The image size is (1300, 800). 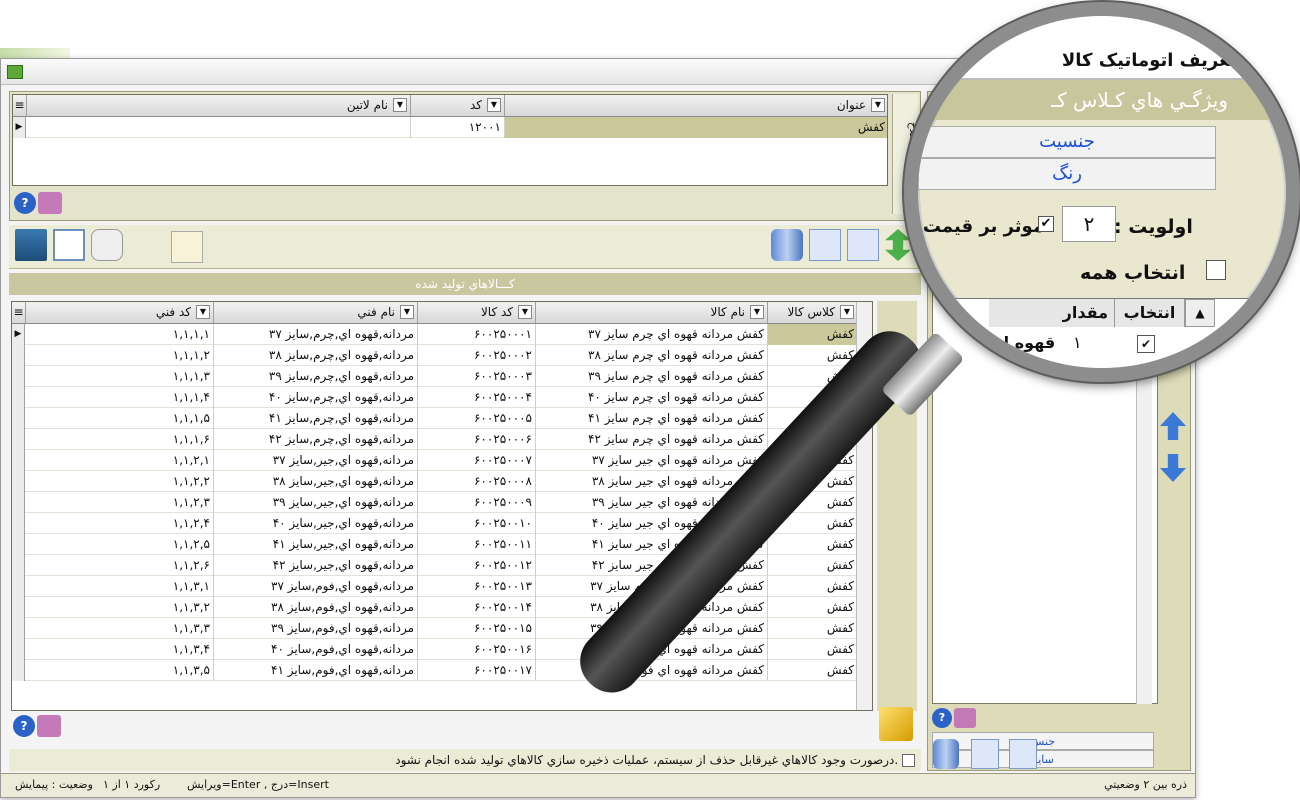 I want to click on cell-item-code: ۶۰۰۲۵۰۰۰۹, so click(x=477, y=502).